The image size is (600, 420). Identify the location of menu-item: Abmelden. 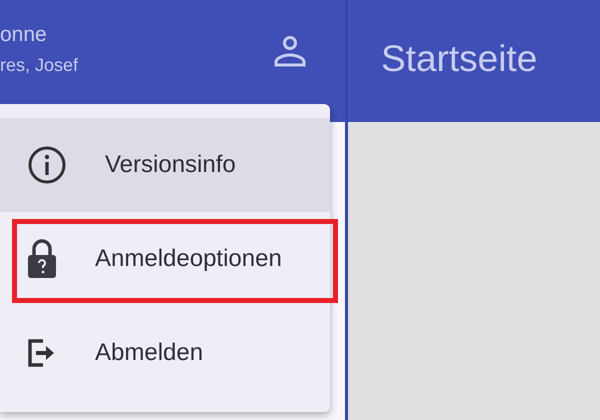
(165, 353).